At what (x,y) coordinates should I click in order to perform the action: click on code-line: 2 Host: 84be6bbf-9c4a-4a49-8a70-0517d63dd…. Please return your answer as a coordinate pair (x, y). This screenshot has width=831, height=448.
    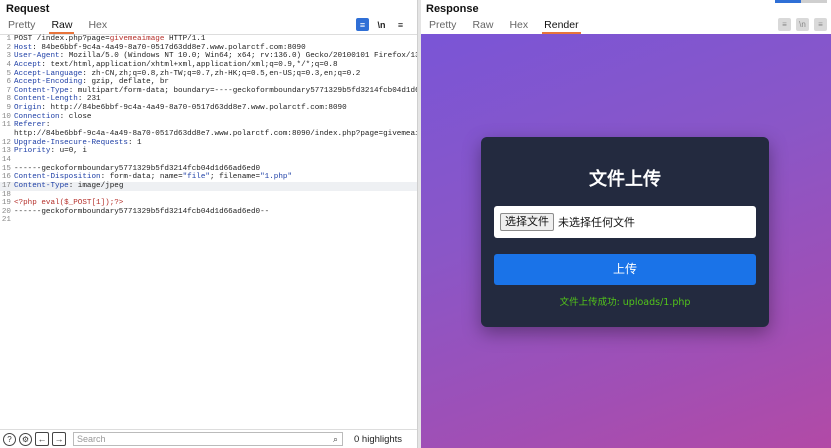
    Looking at the image, I should click on (208, 48).